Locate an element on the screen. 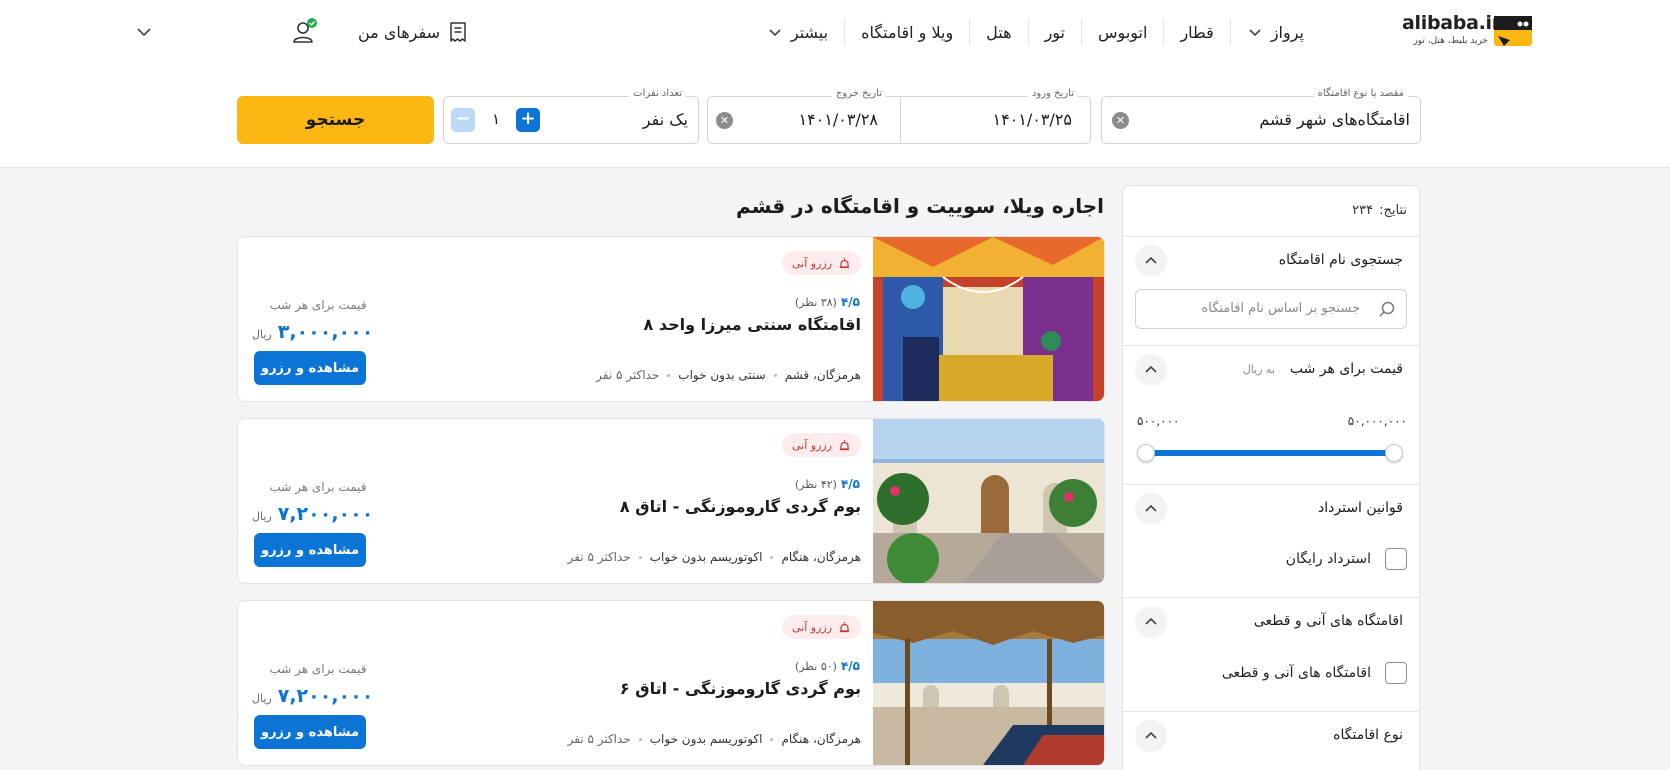 The width and height of the screenshot is (1670, 770). user-account-icon is located at coordinates (304, 32).